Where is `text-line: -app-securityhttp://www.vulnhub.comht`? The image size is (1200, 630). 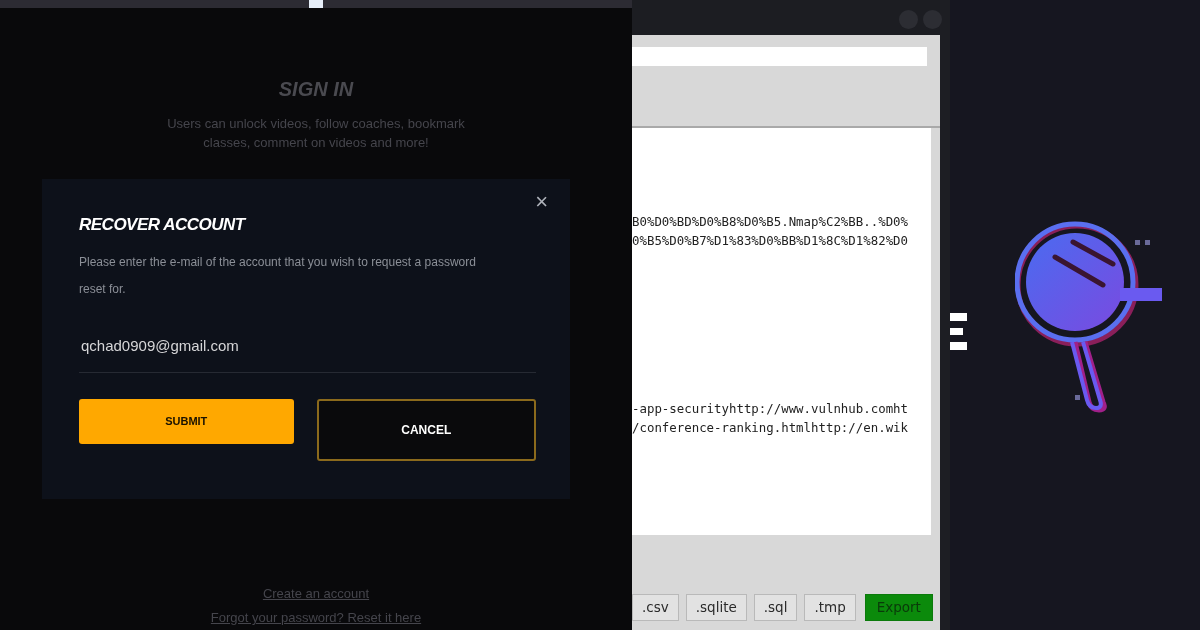 text-line: -app-securityhttp://www.vulnhub.comht is located at coordinates (770, 409).